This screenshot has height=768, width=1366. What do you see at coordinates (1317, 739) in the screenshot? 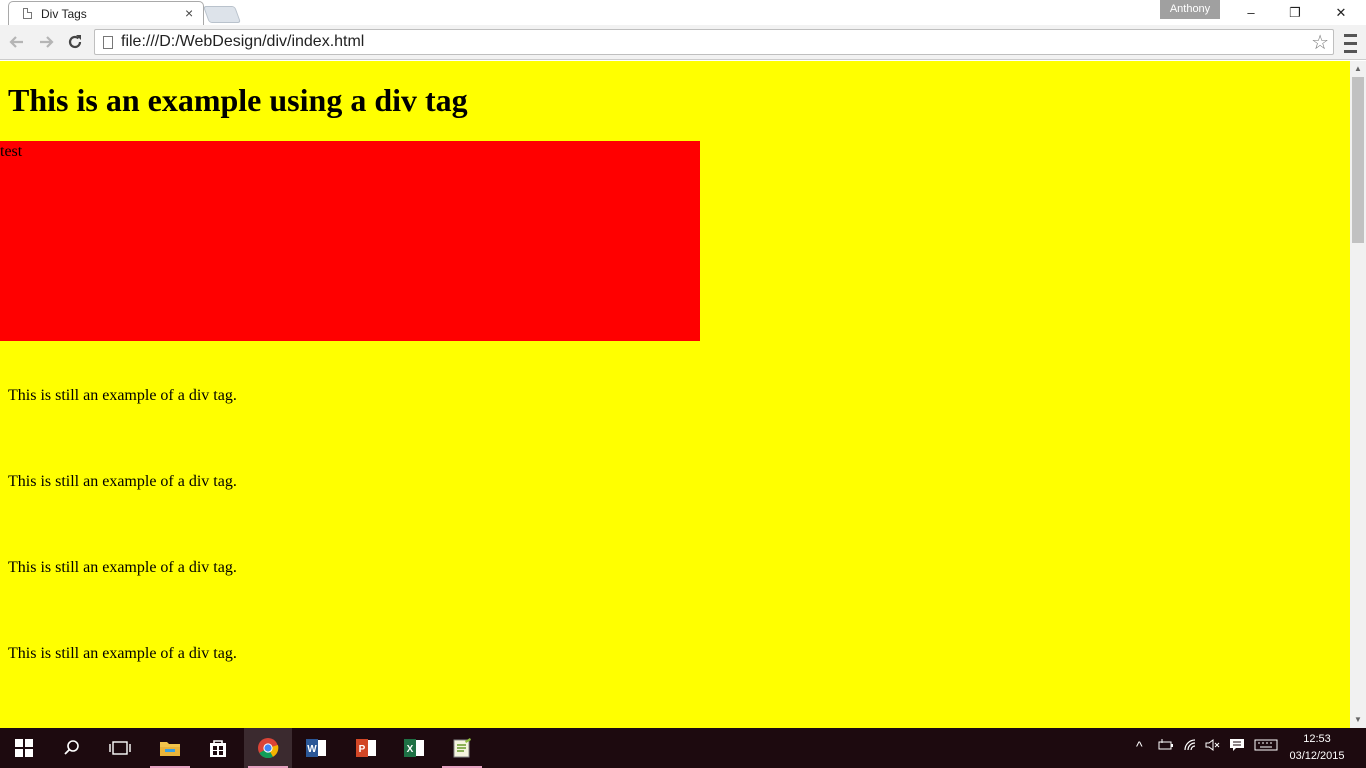
I see `clock-time: 12:53` at bounding box center [1317, 739].